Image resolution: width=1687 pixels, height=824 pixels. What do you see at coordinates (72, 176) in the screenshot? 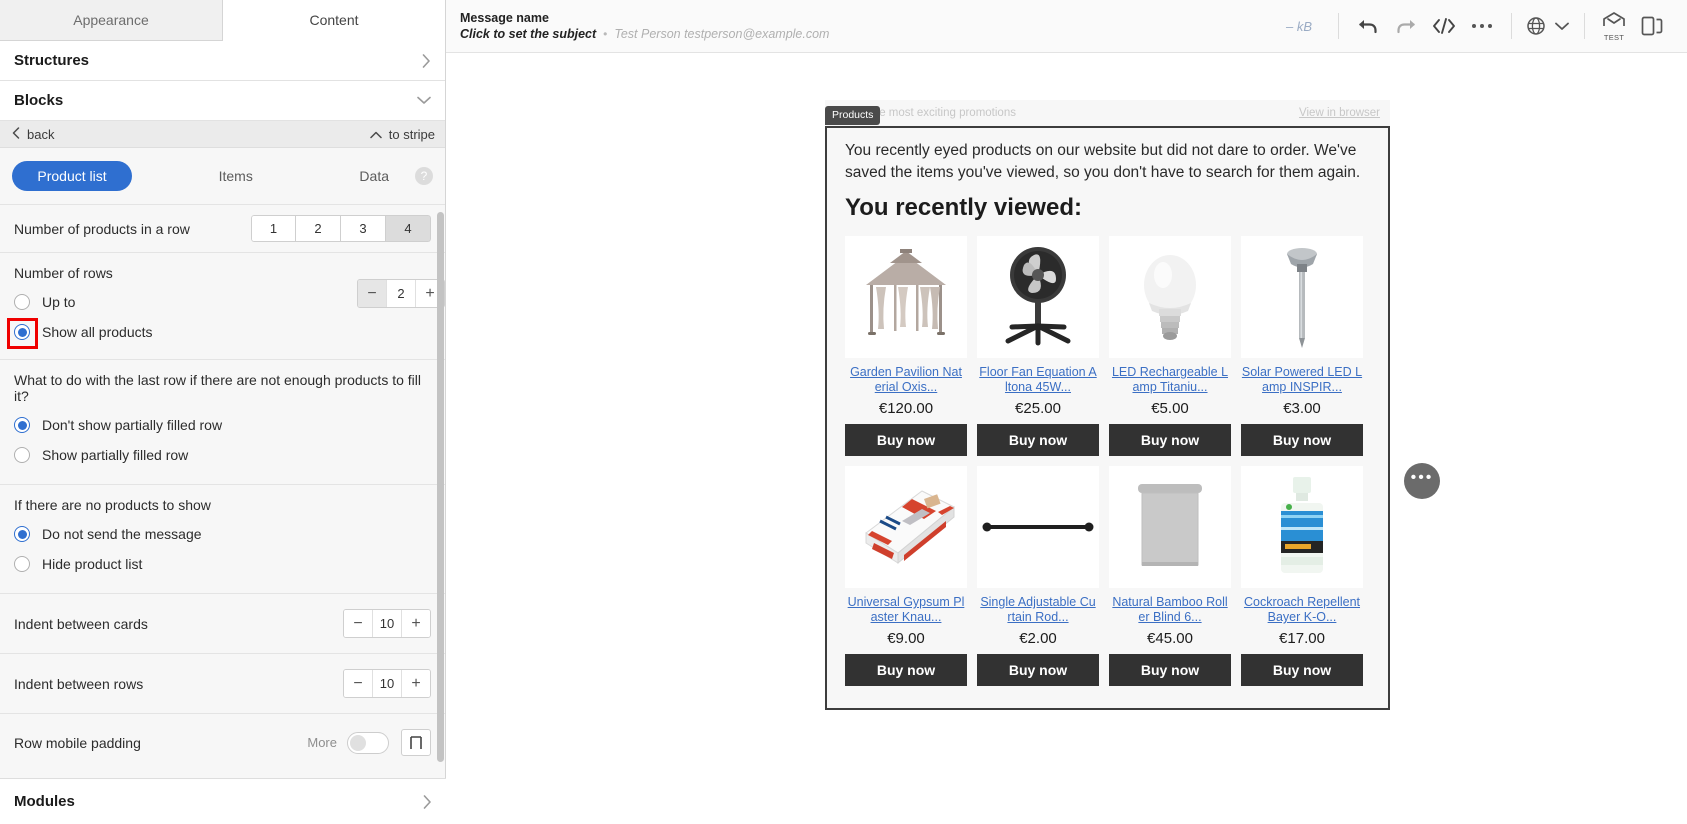
I see `tab-product-list: Product list` at bounding box center [72, 176].